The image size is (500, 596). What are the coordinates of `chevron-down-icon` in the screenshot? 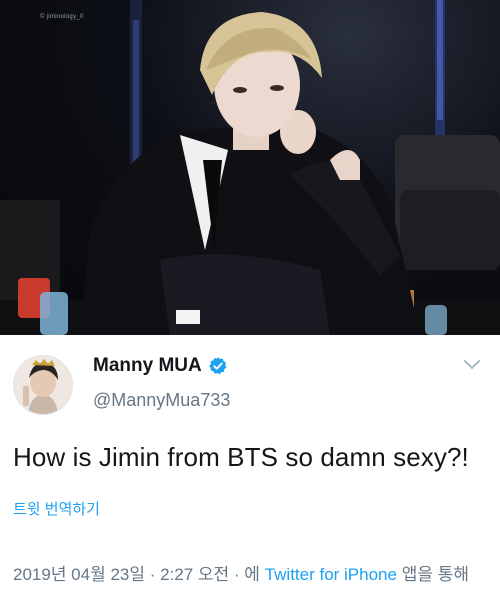 It's located at (472, 365).